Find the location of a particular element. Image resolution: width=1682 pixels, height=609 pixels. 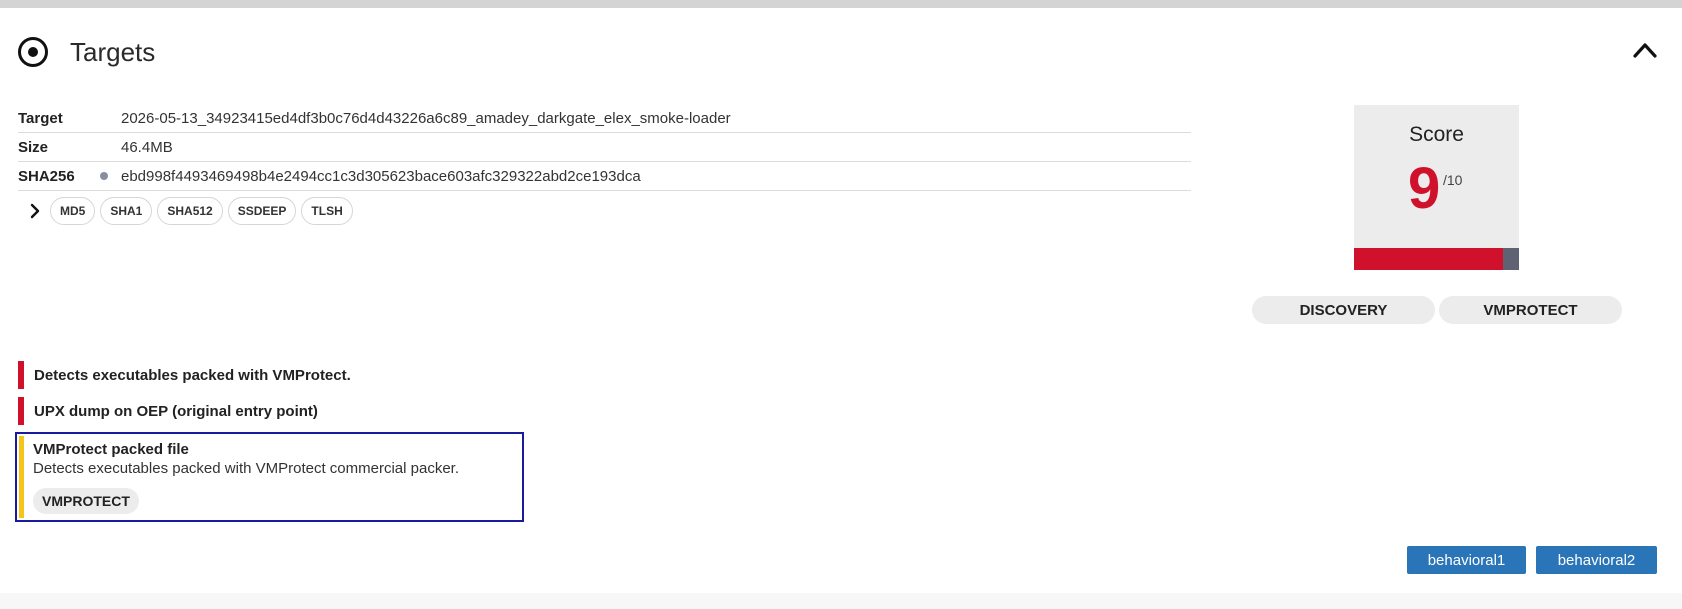

section-header: Targets is located at coordinates (86, 52).